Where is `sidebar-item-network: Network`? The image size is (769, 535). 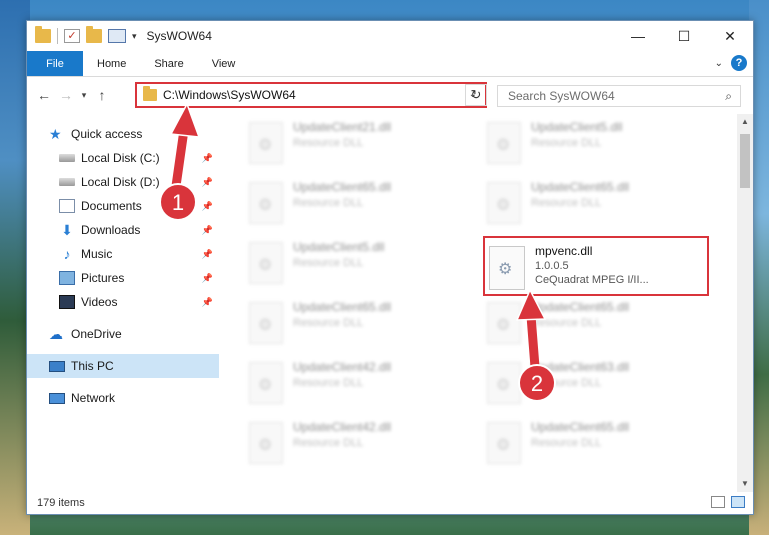
sidebar-item-network: Network is located at coordinates (123, 398).